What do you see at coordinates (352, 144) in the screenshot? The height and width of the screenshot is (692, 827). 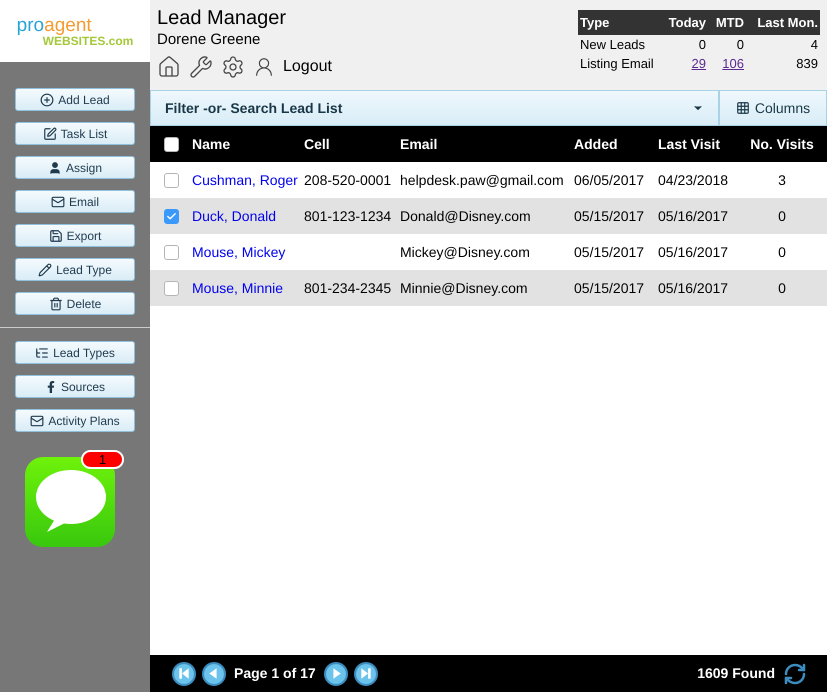 I see `column-header: Cell` at bounding box center [352, 144].